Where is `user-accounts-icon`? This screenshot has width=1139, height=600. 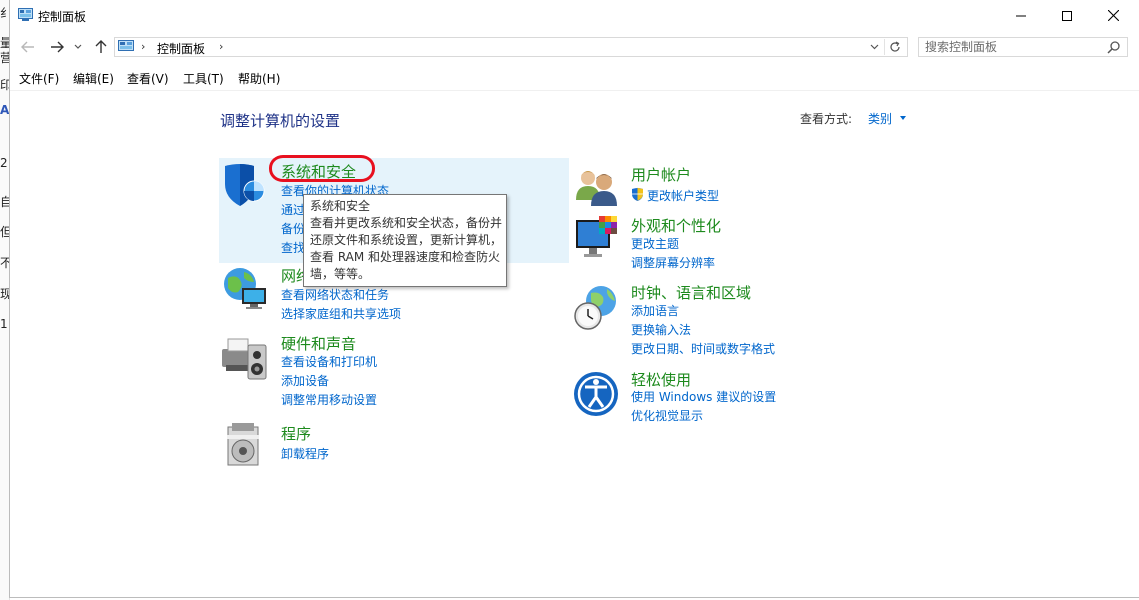 user-accounts-icon is located at coordinates (596, 188).